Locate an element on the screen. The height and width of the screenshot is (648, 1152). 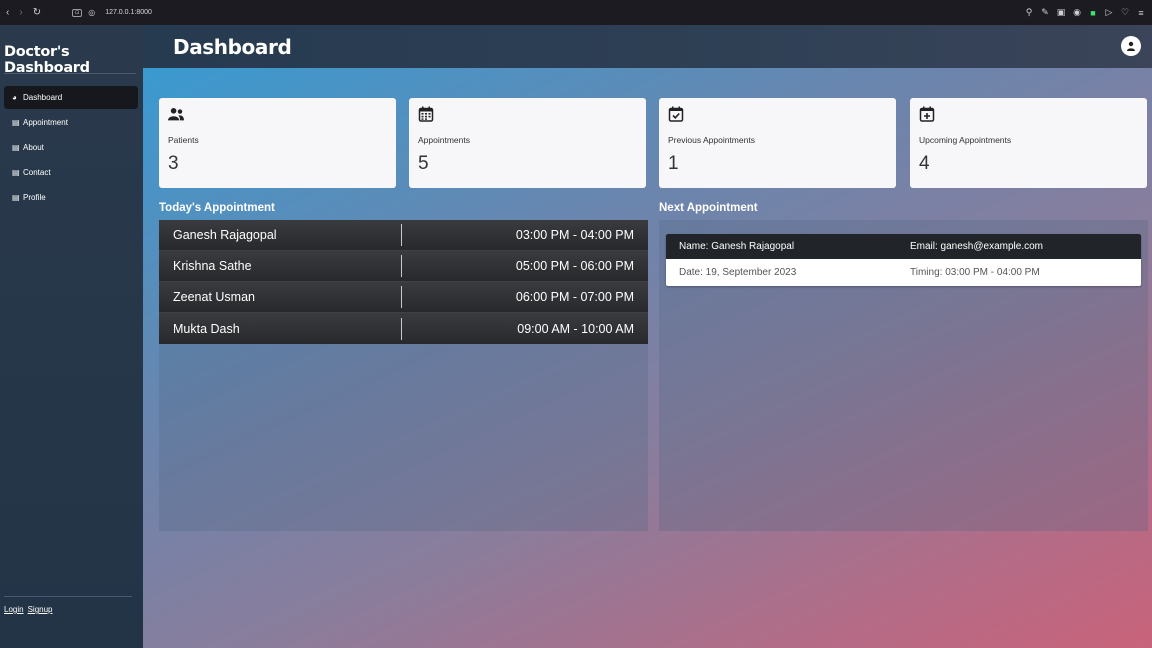
calendar-icon is located at coordinates (426, 114).